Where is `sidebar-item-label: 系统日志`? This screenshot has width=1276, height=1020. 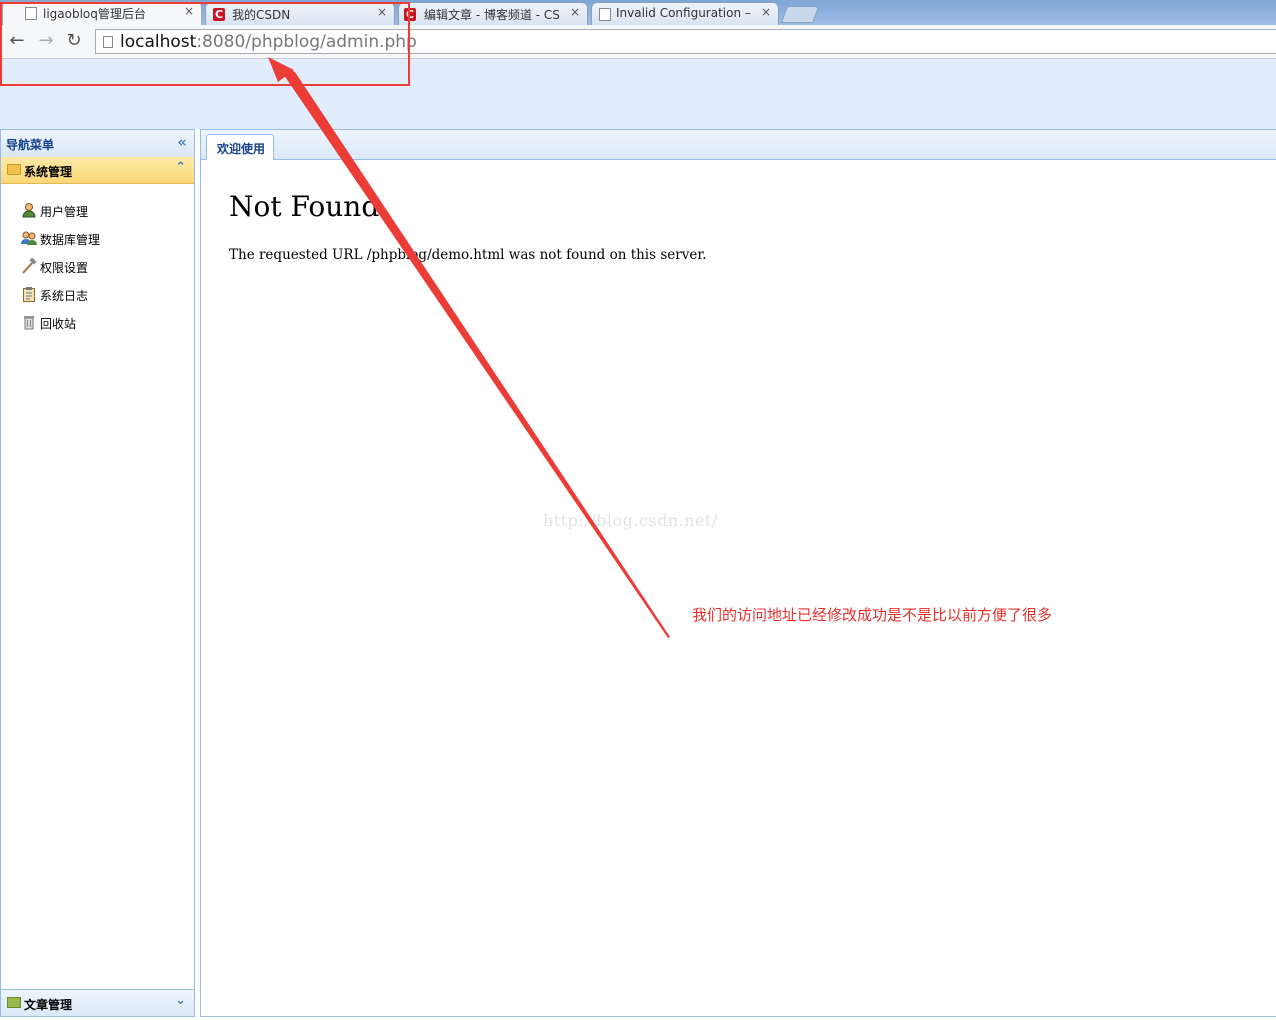
sidebar-item-label: 系统日志 is located at coordinates (64, 296).